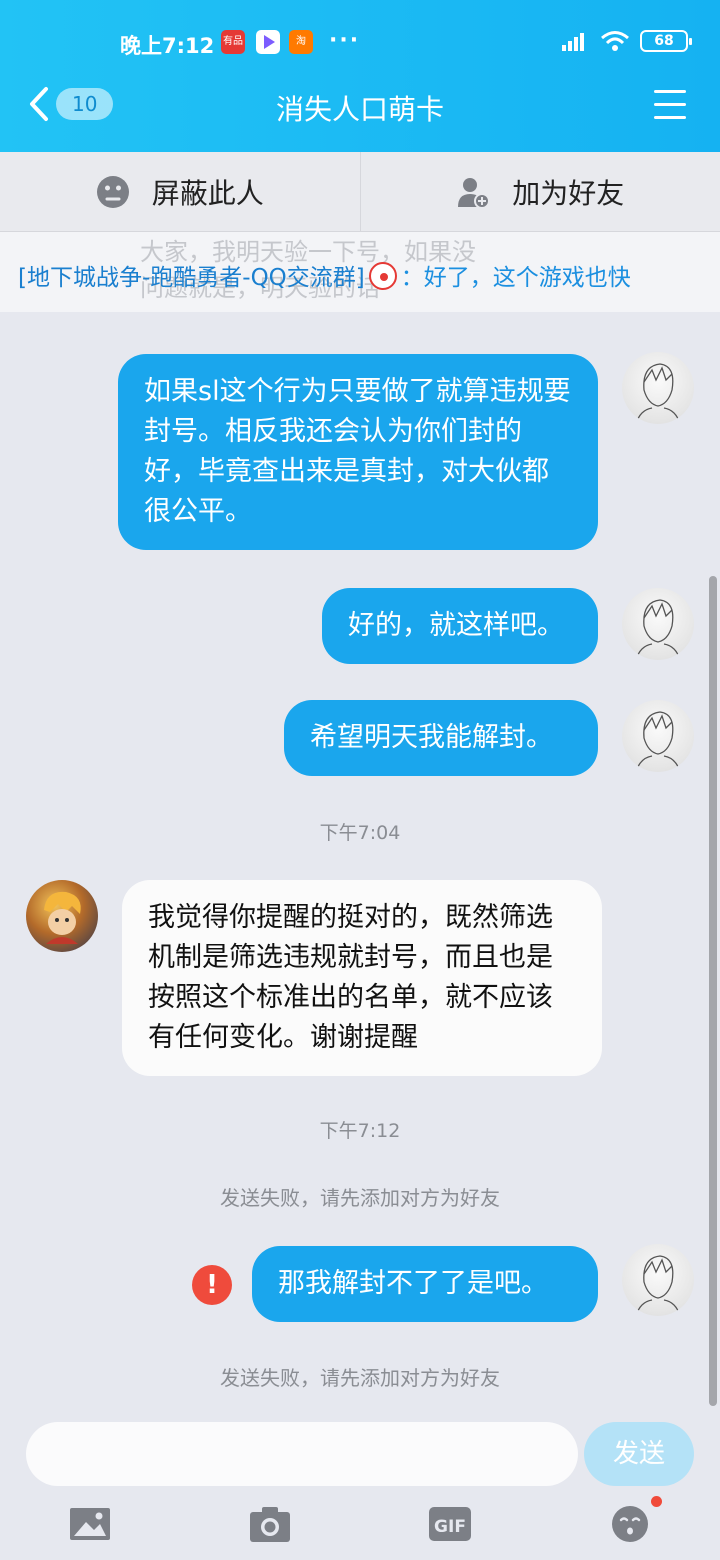  Describe the element at coordinates (191, 278) in the screenshot. I see `notice-group-name: [地下城战争-跑酷勇者-QQ交流群]` at that location.